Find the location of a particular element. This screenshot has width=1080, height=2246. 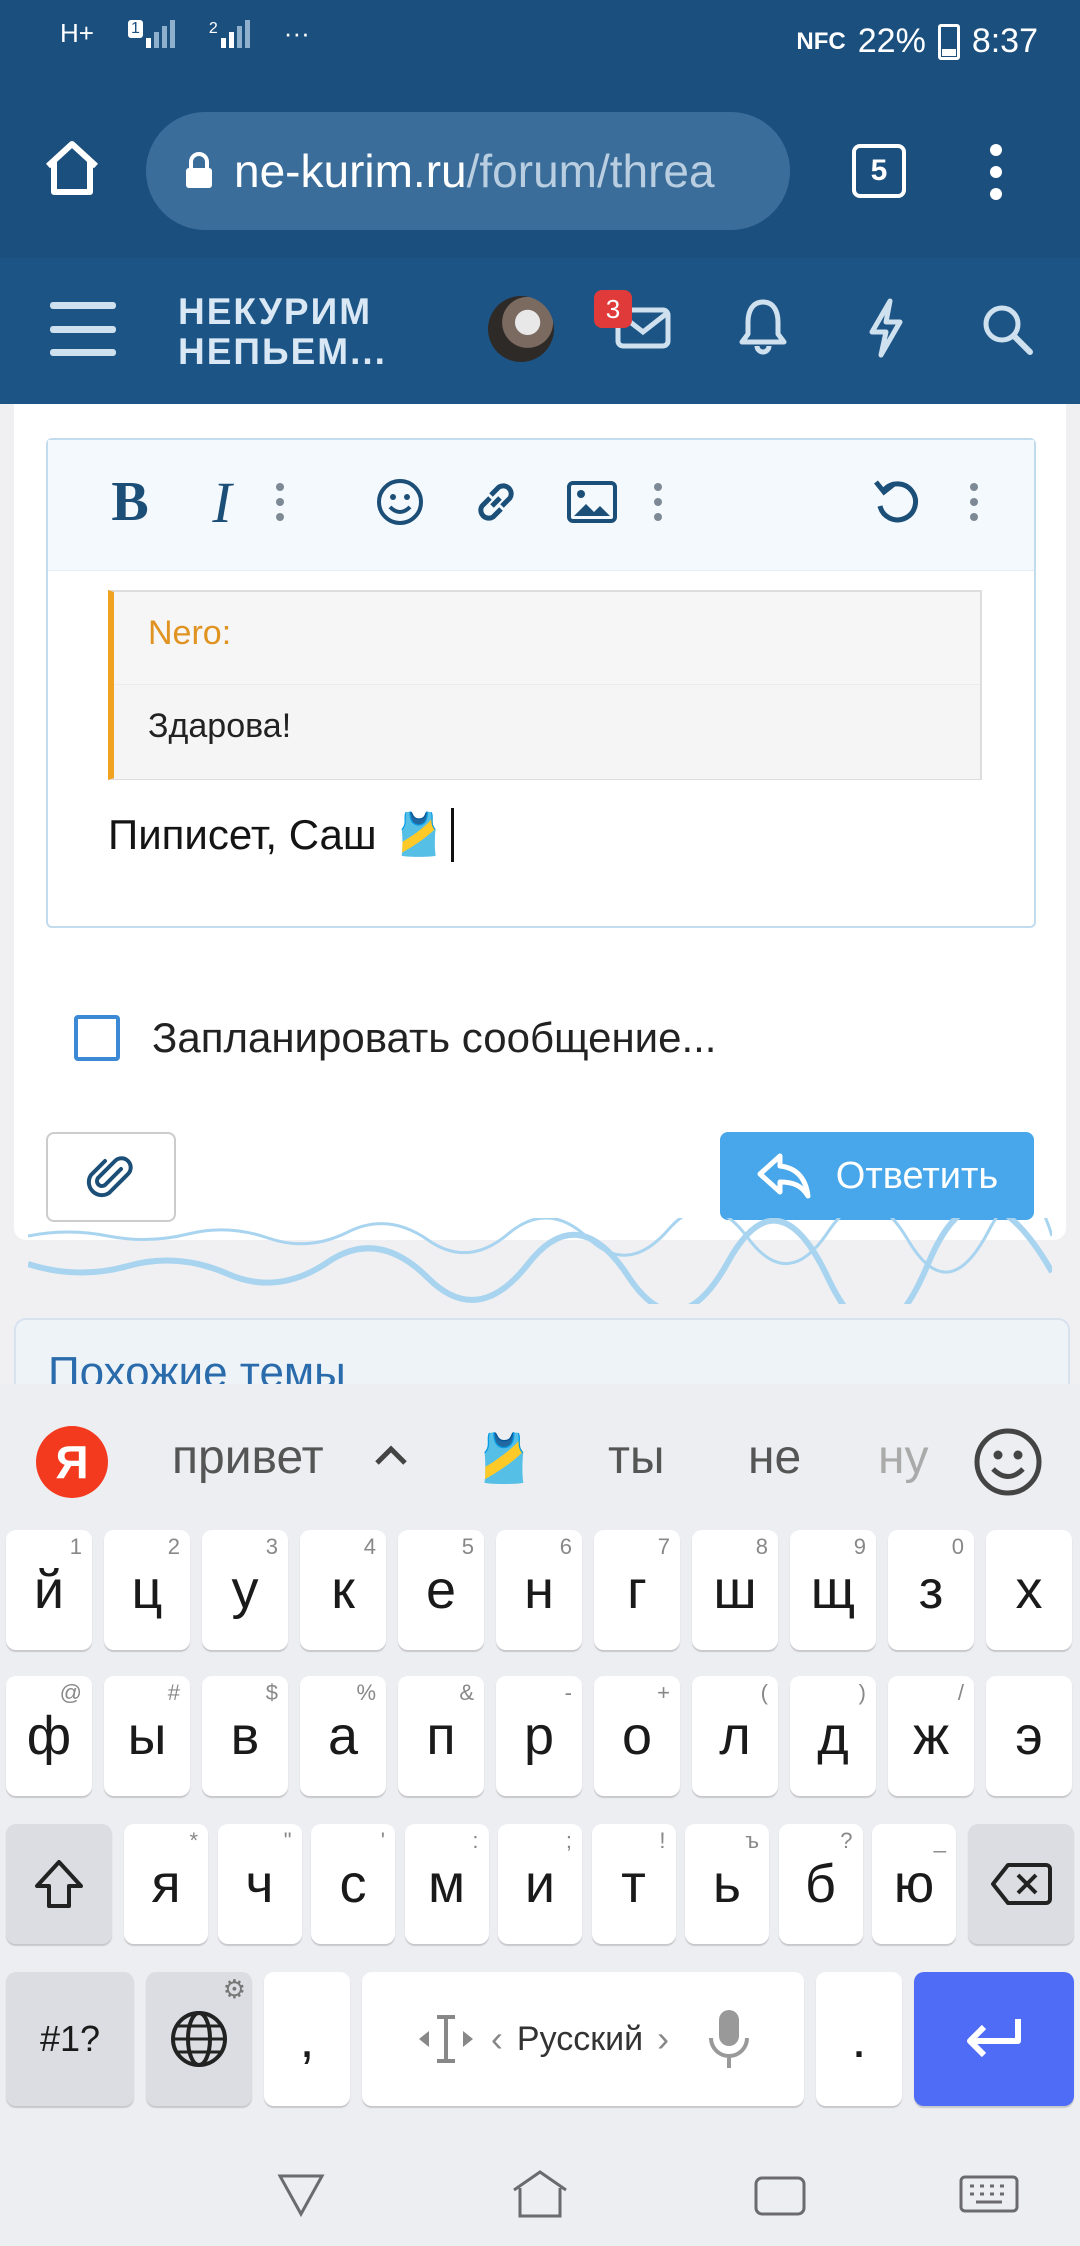

tabs-button: 5 is located at coordinates (879, 171).